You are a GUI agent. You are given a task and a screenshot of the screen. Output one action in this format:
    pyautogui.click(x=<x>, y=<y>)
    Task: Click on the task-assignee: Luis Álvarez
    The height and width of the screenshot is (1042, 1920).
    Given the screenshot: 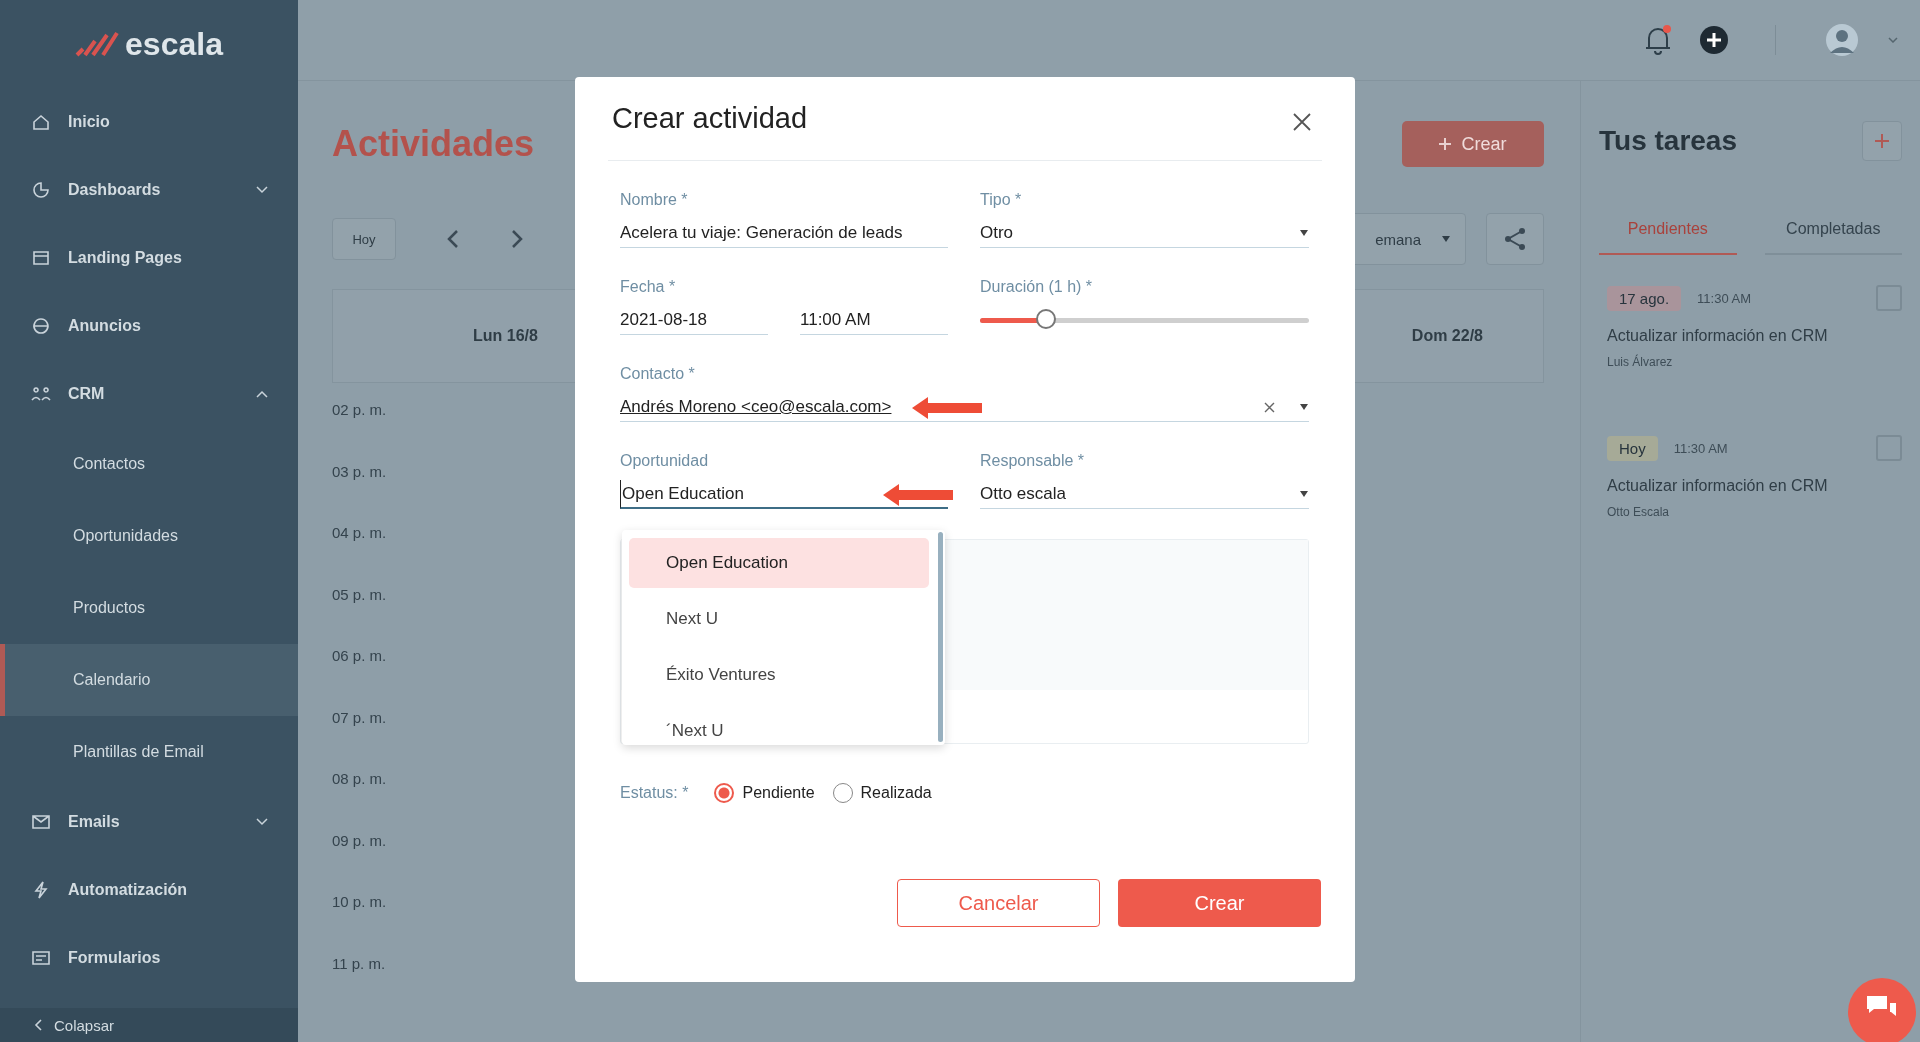 What is the action you would take?
    pyautogui.click(x=1640, y=362)
    